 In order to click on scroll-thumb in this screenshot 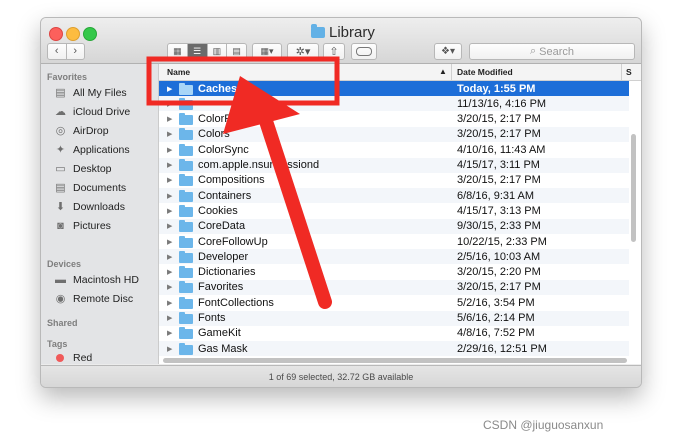, I will do `click(633, 188)`.